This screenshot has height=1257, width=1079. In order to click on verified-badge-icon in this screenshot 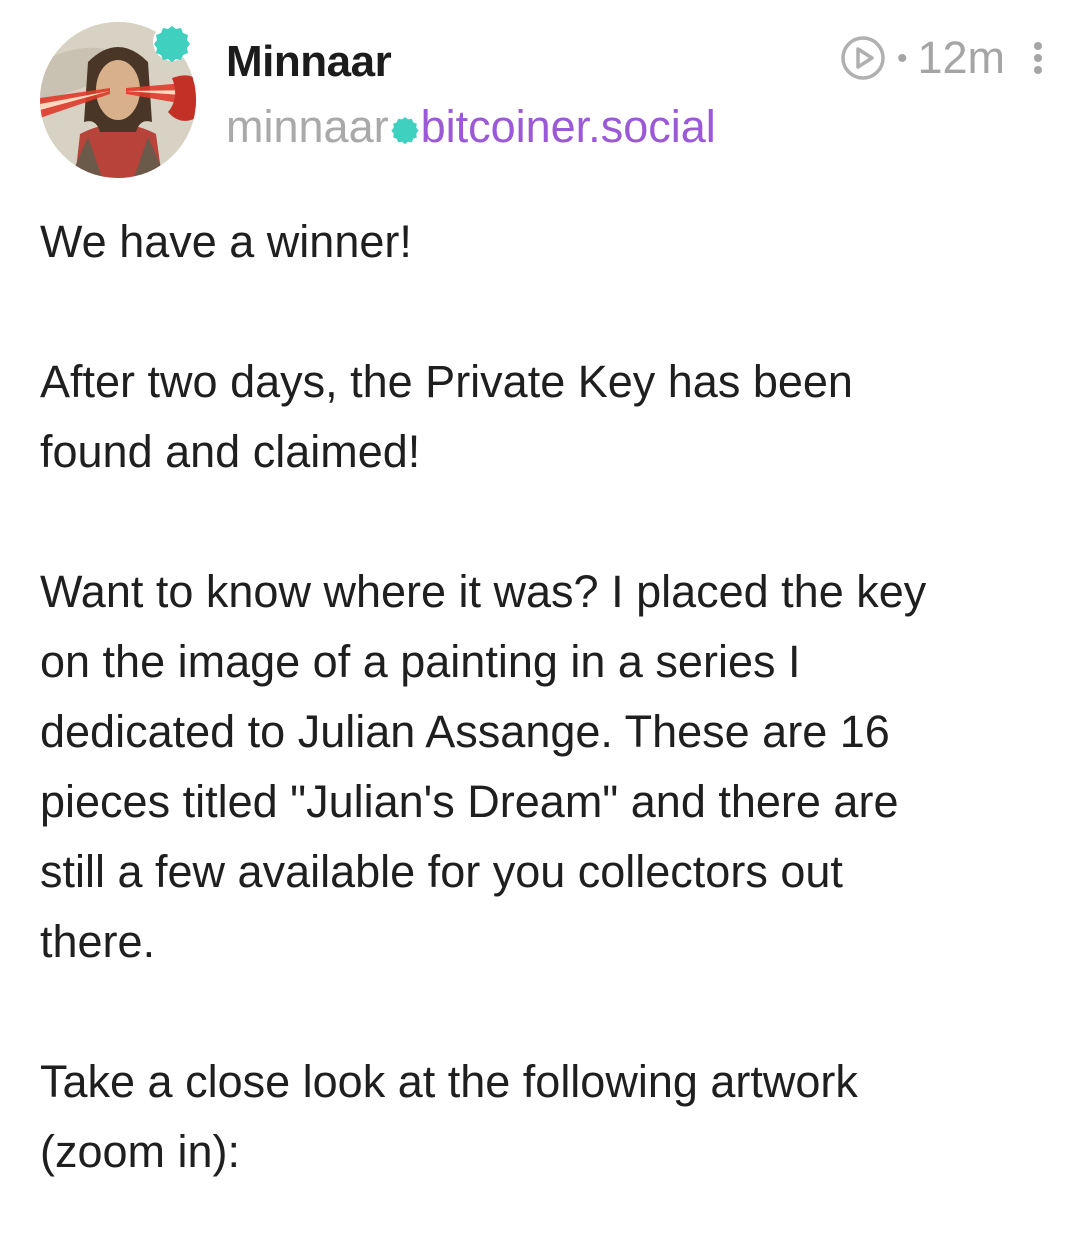, I will do `click(172, 42)`.